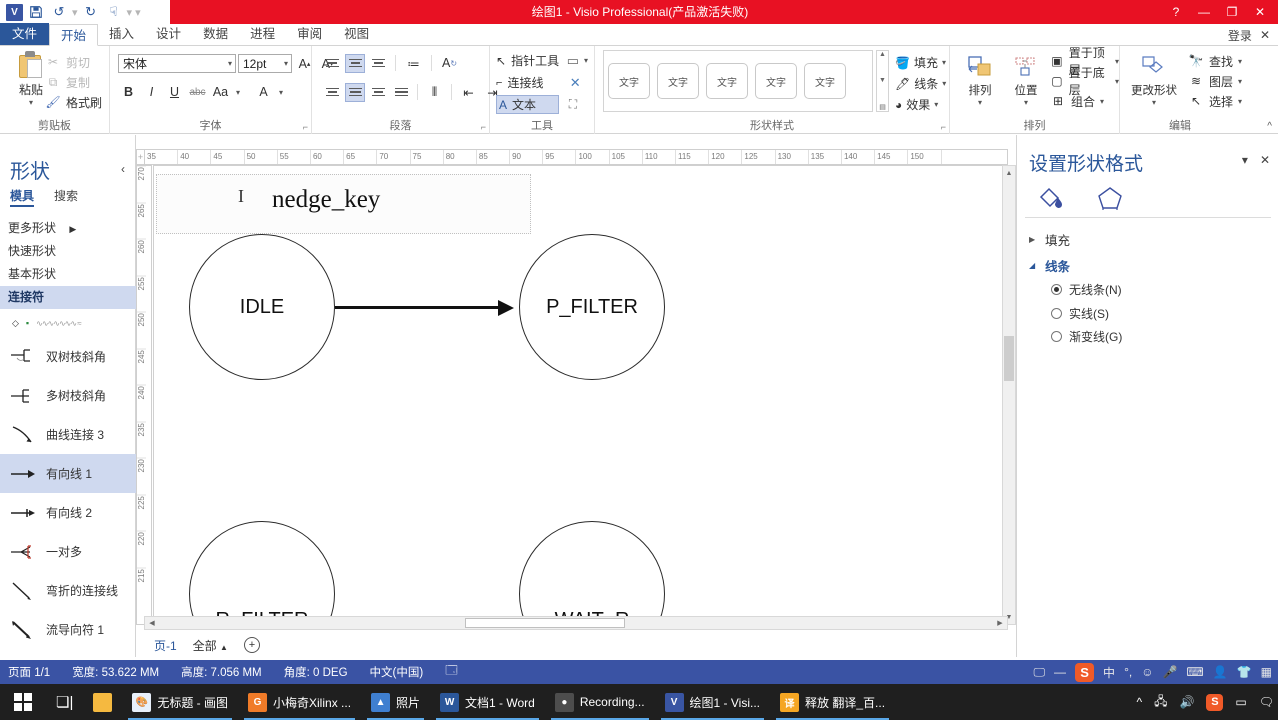 The width and height of the screenshot is (1278, 720). I want to click on font-color-caret-icon: ▾, so click(281, 92).